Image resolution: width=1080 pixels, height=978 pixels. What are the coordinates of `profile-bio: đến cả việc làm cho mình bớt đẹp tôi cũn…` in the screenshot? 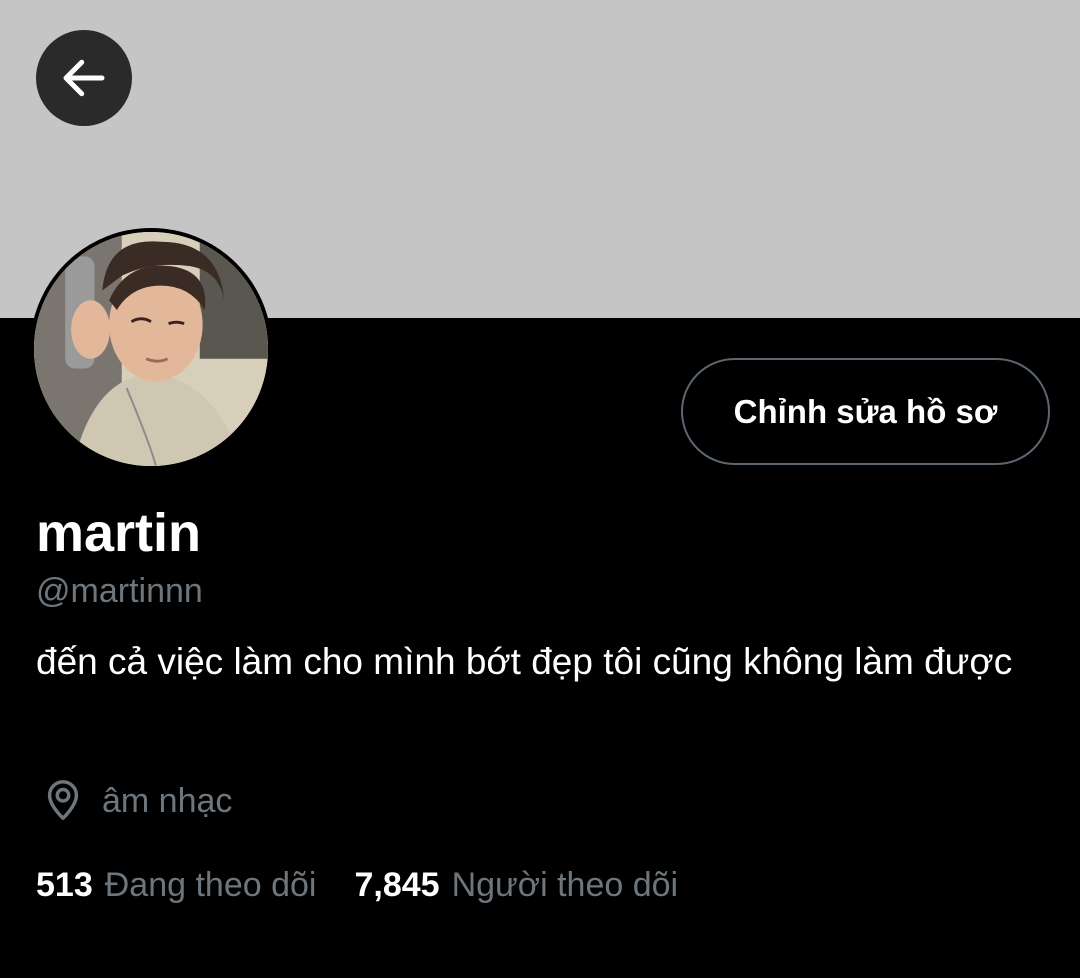 It's located at (524, 661).